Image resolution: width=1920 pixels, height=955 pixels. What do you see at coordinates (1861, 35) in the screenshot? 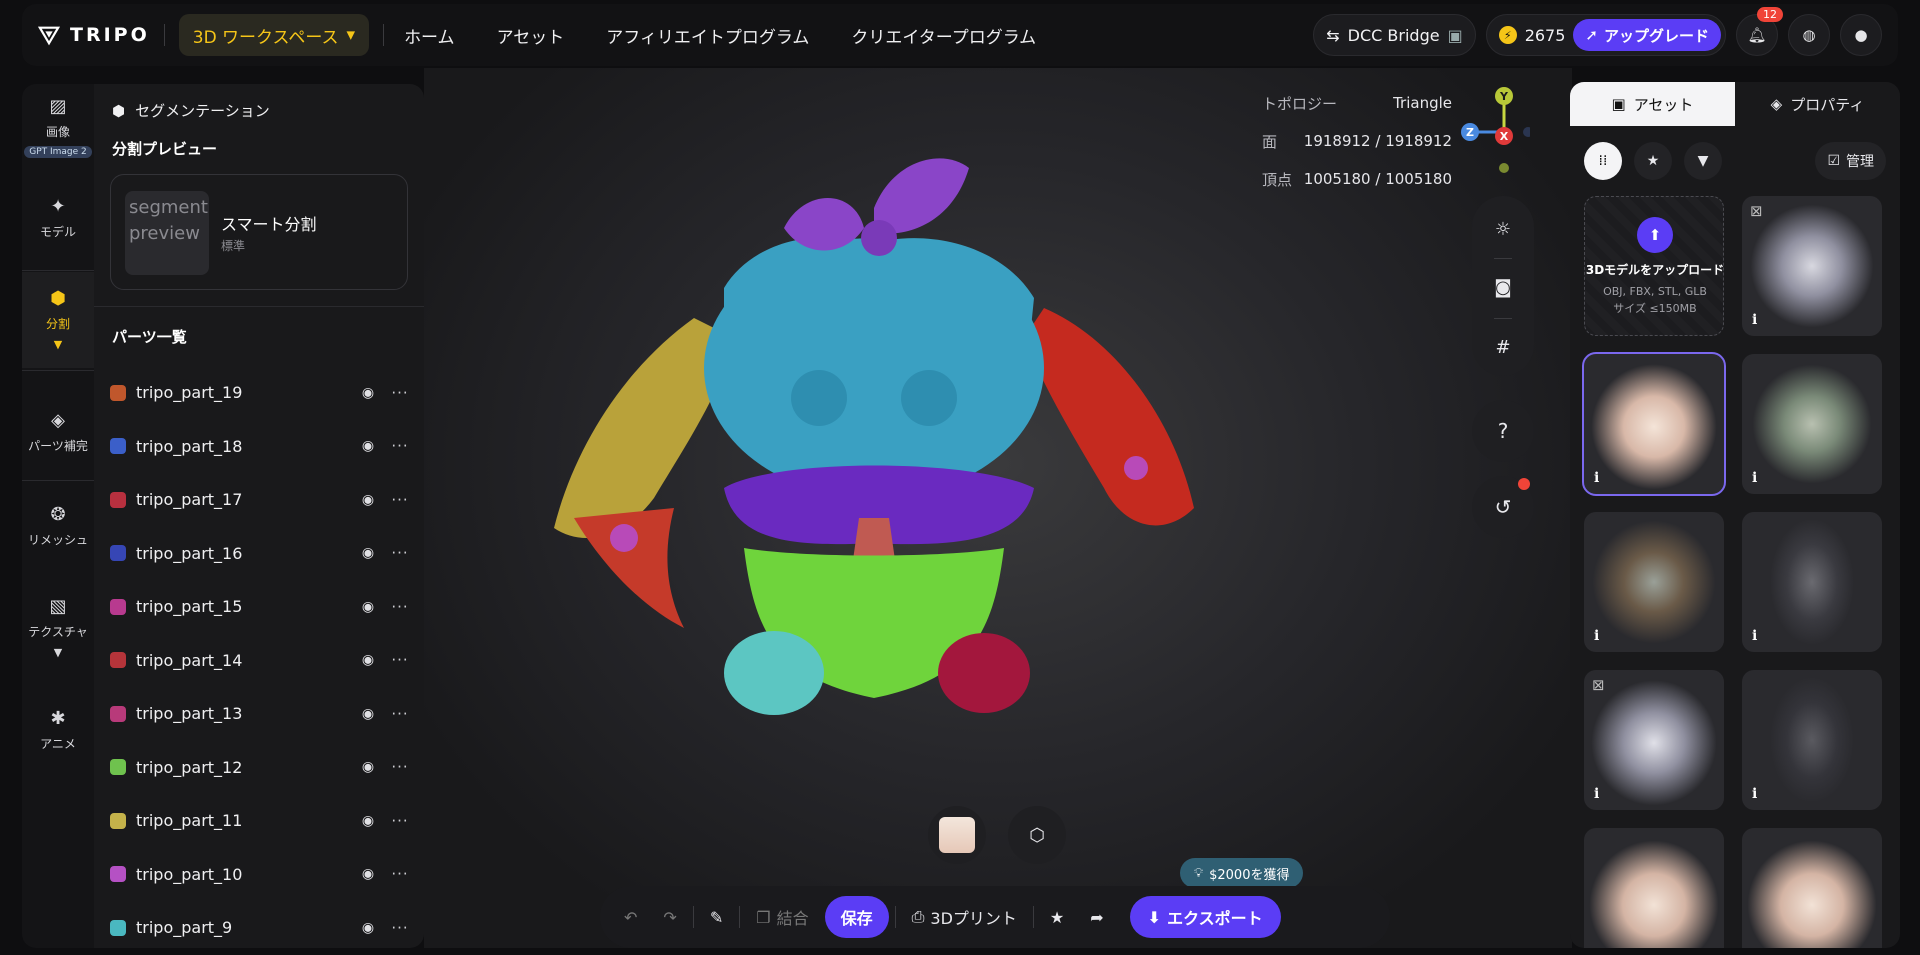
I see `account-button: ●` at bounding box center [1861, 35].